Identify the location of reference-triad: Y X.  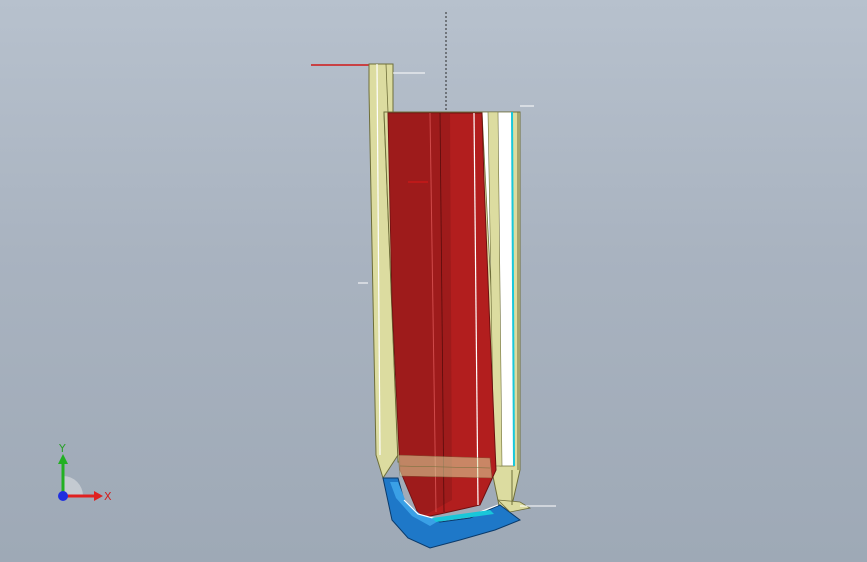
(85, 472).